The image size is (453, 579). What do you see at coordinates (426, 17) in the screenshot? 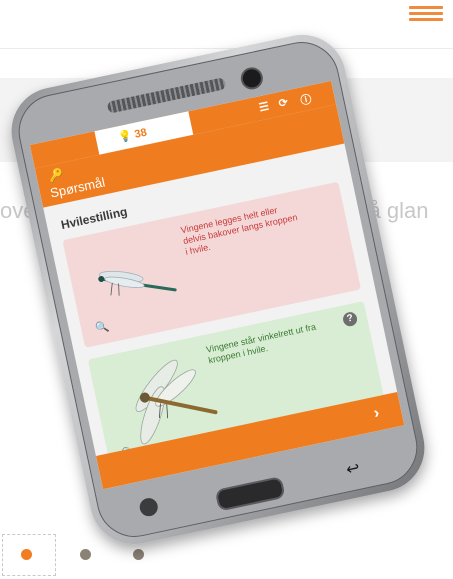
I see `hamburger-menu-icon` at bounding box center [426, 17].